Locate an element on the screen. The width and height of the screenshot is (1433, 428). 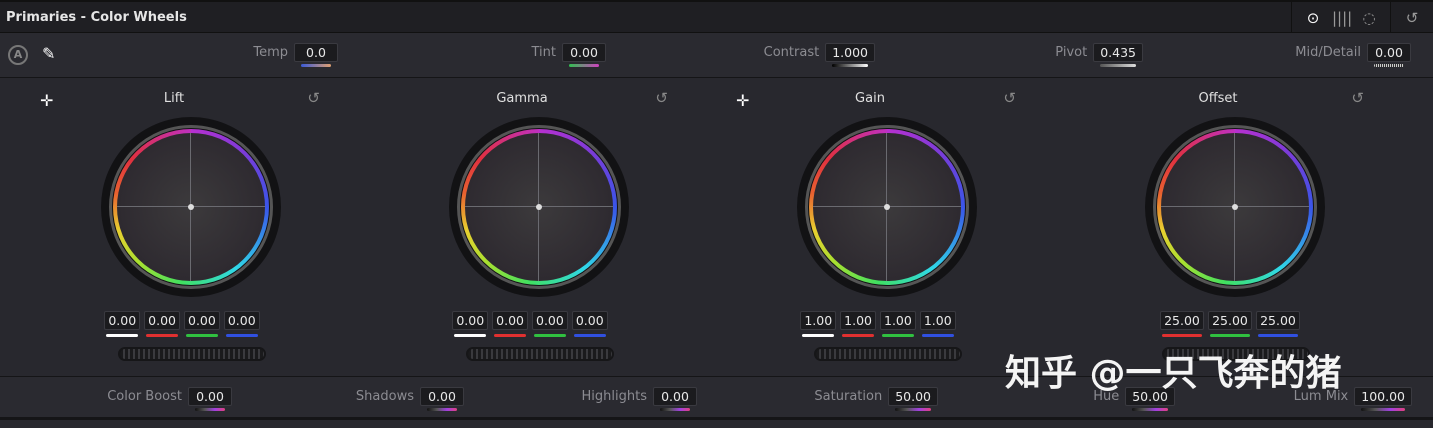
param-saturation: Saturation 50.00 is located at coordinates (876, 399).